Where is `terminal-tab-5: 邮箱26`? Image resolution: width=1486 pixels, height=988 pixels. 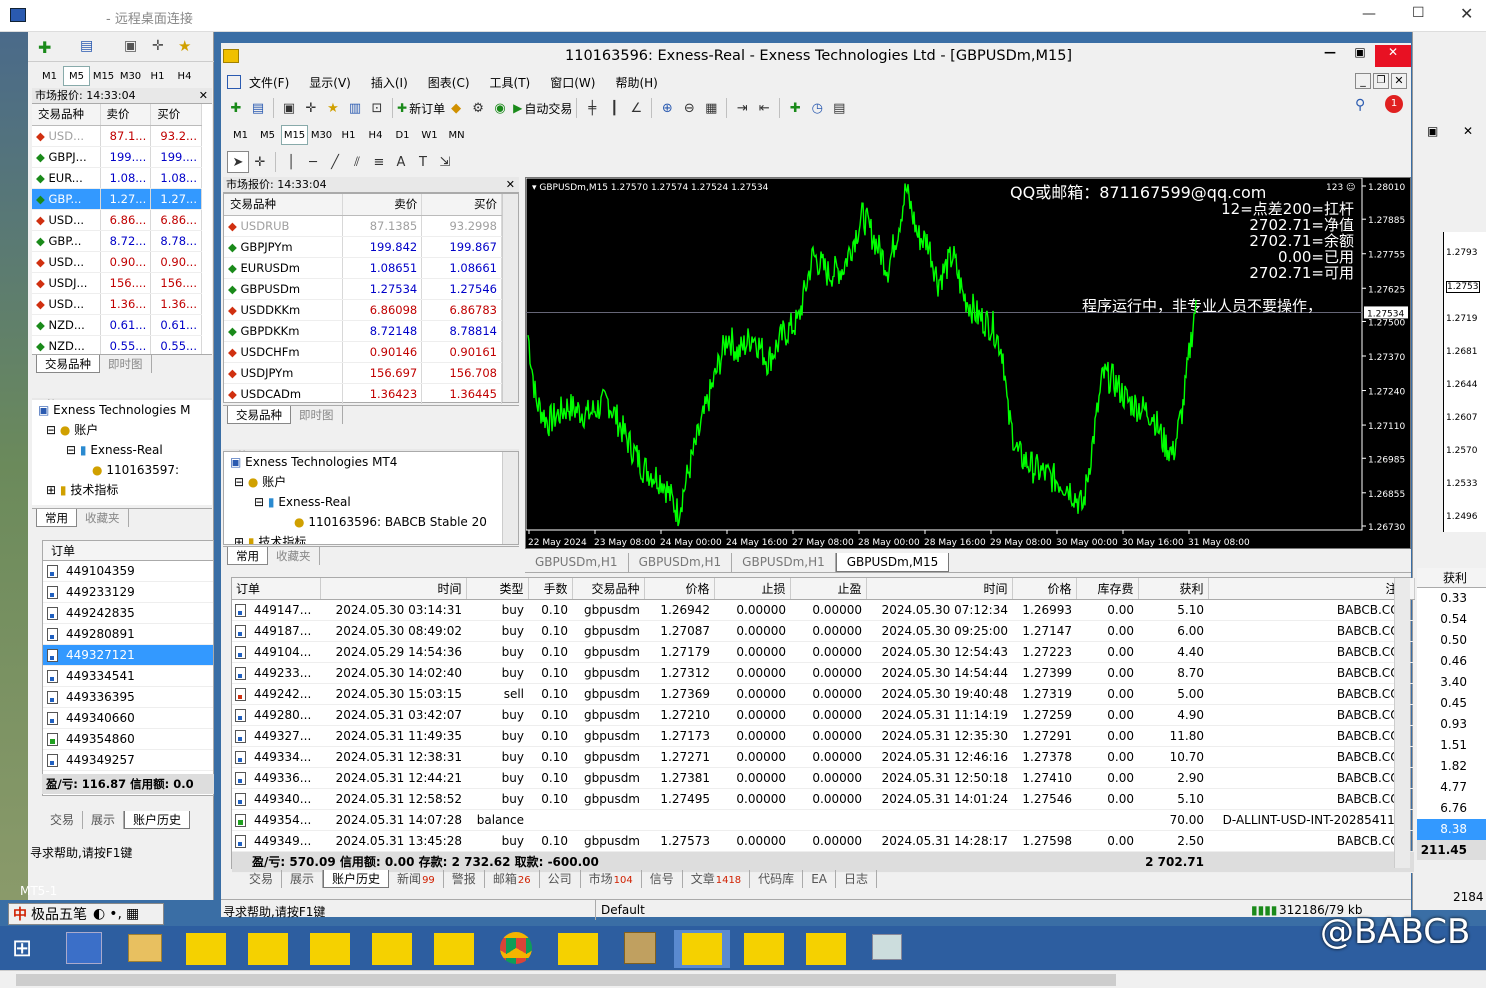
terminal-tab-5: 邮箱26 is located at coordinates (512, 879).